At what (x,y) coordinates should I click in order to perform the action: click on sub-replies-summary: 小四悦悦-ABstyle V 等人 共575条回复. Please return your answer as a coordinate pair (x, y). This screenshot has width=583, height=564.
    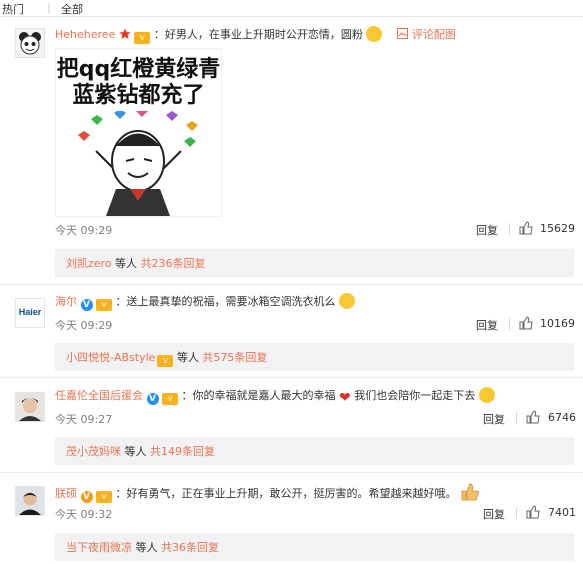
    Looking at the image, I should click on (166, 358).